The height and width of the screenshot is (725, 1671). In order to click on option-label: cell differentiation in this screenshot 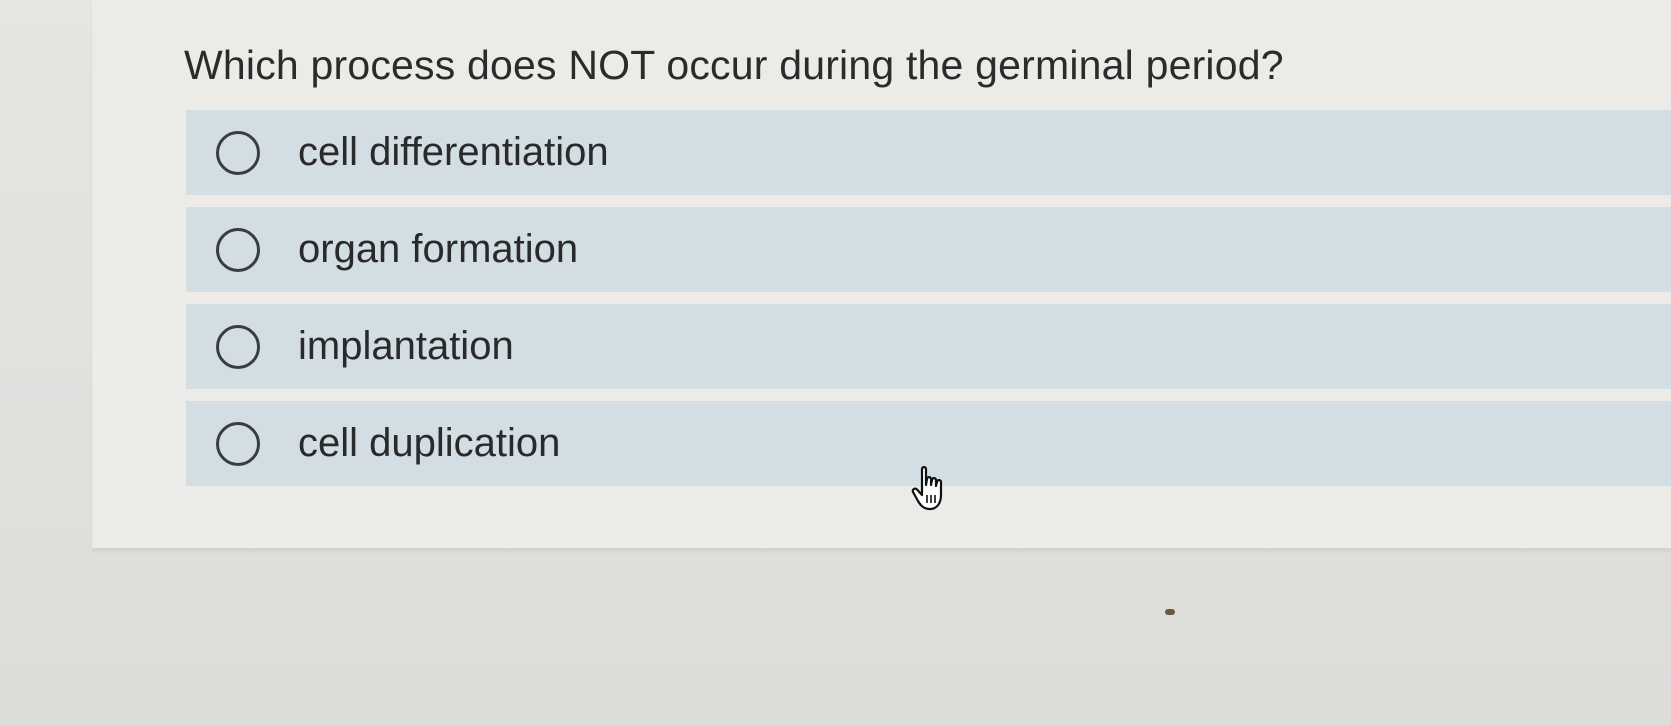, I will do `click(453, 152)`.